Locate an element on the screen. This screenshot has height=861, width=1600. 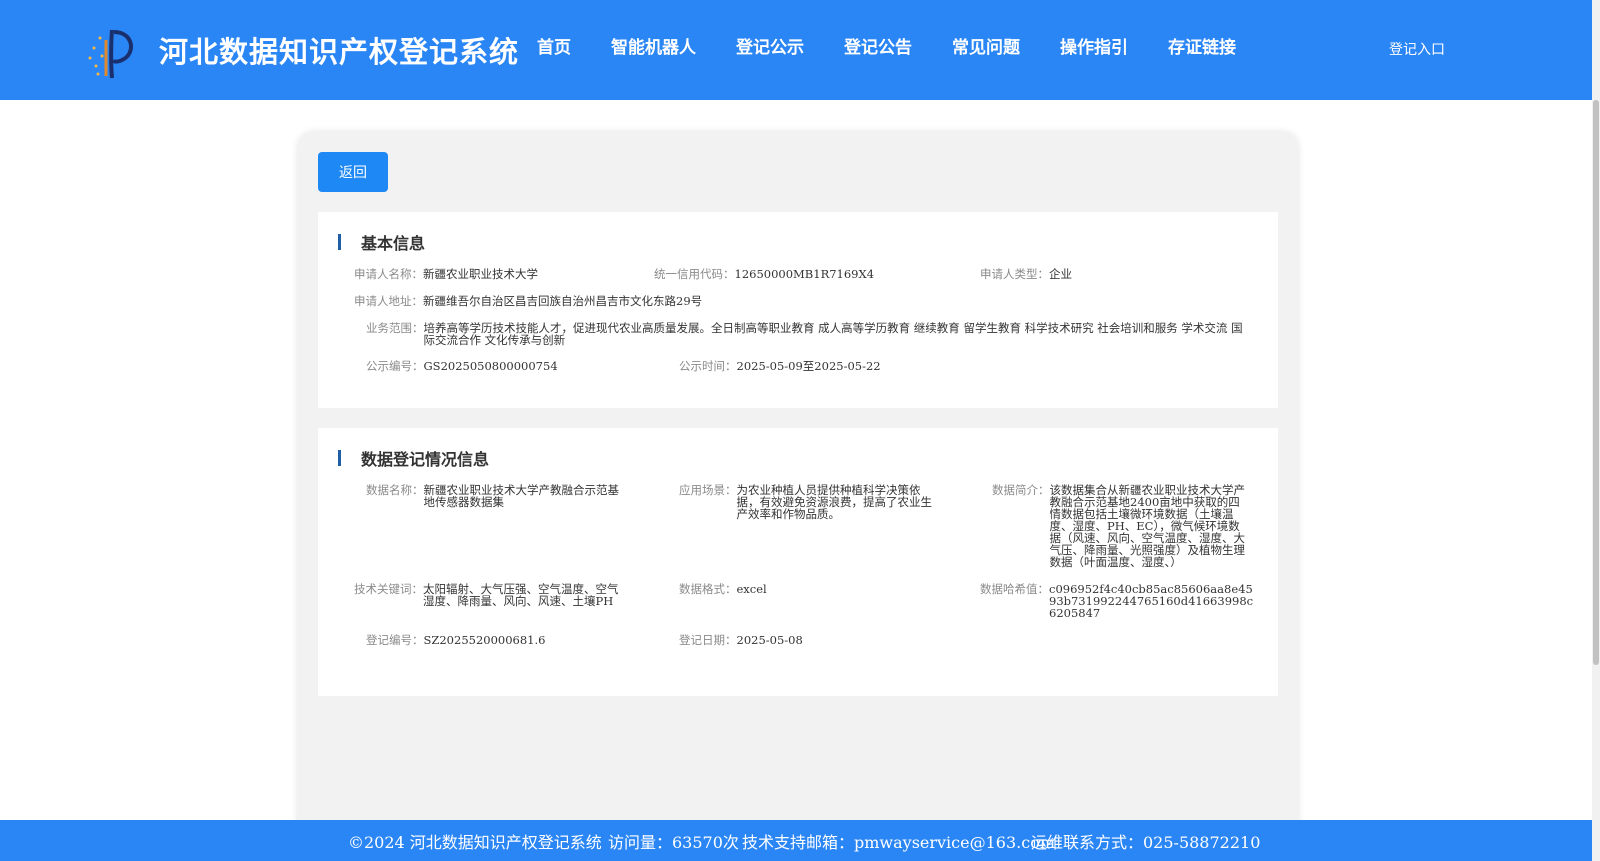
field-label: 业务范围： is located at coordinates (395, 328).